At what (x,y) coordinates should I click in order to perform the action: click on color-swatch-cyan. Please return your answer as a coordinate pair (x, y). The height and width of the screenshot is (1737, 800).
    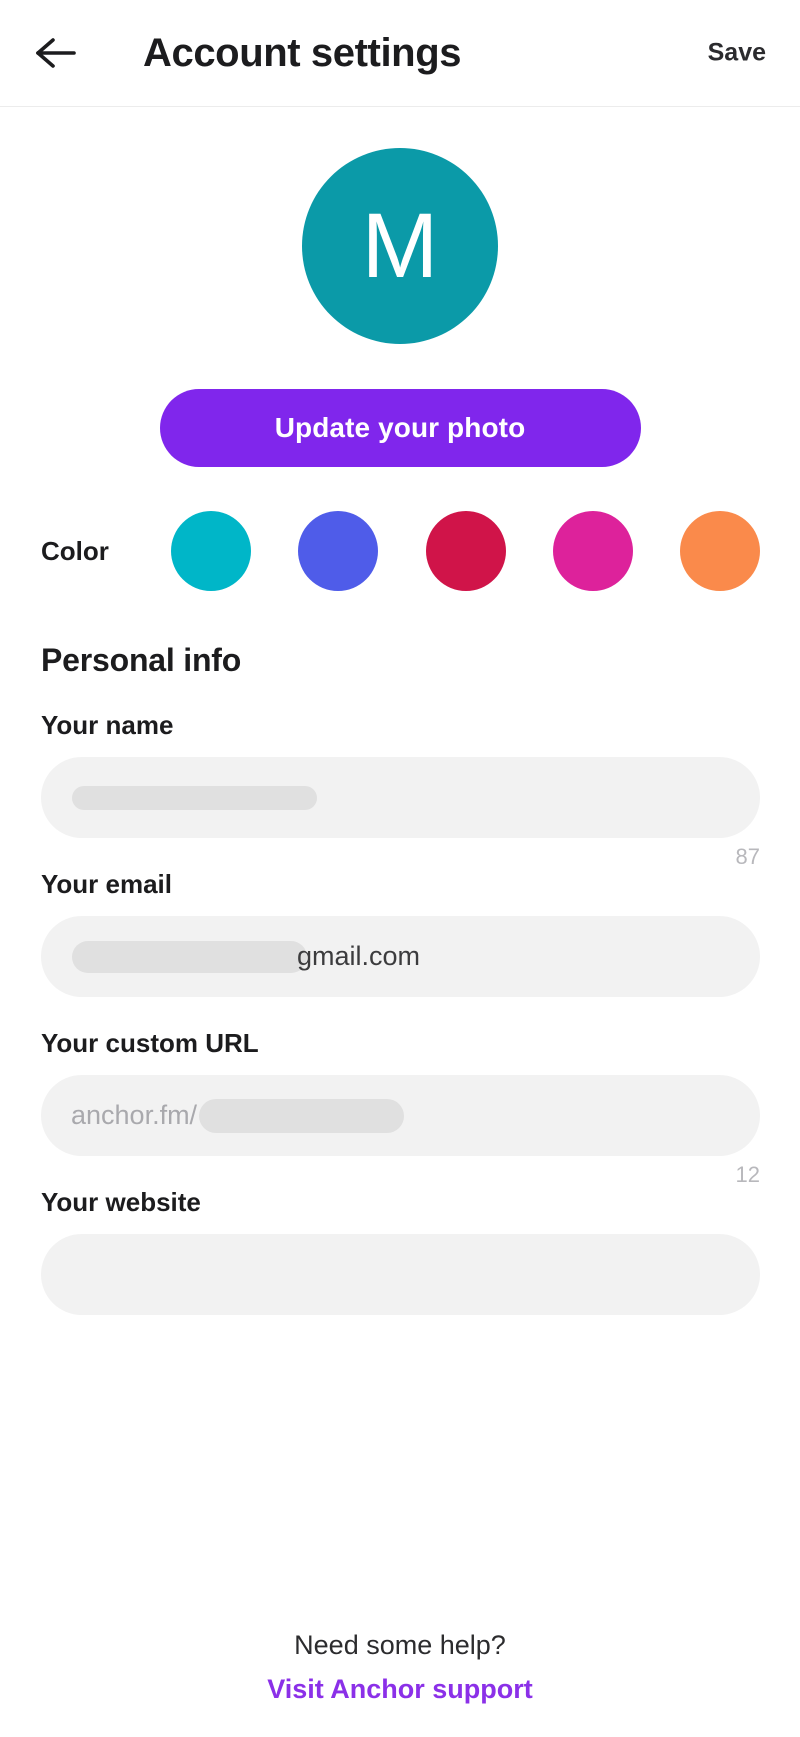
    Looking at the image, I should click on (211, 551).